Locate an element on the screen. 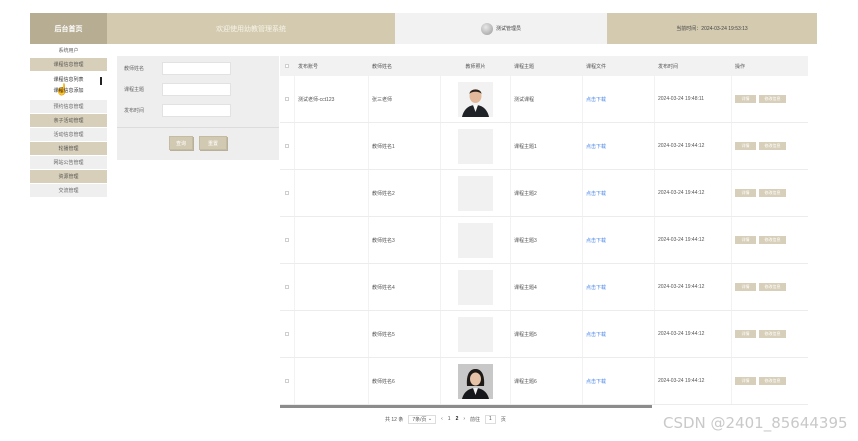 This screenshot has width=858, height=441. submenu-item-course-list: 课程信息列表 ☝ is located at coordinates (68, 85).